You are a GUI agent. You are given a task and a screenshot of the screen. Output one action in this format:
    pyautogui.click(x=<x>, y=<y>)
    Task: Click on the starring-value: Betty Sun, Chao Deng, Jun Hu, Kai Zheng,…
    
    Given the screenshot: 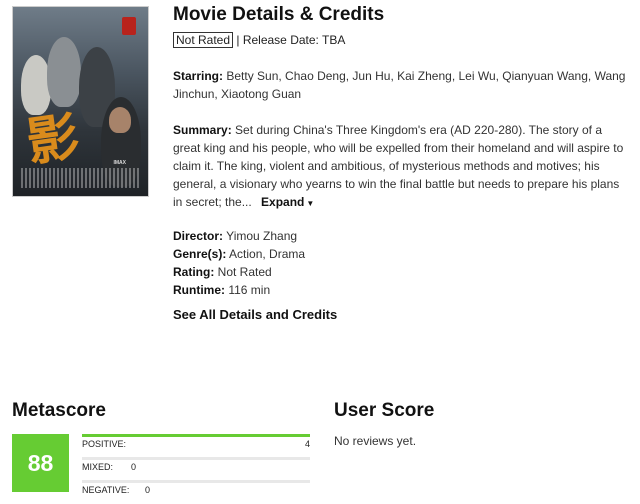 What is the action you would take?
    pyautogui.click(x=399, y=85)
    